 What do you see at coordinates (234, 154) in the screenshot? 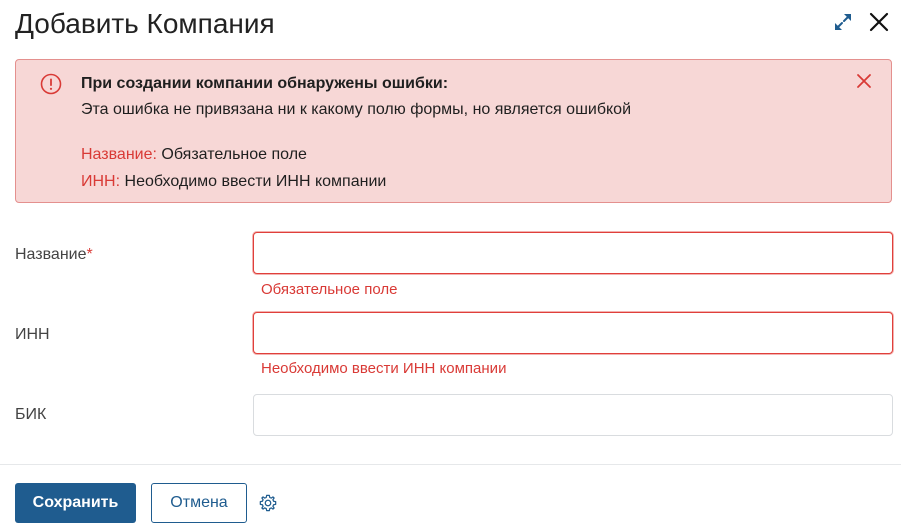
I see `alert-error-message: Обязательное поле` at bounding box center [234, 154].